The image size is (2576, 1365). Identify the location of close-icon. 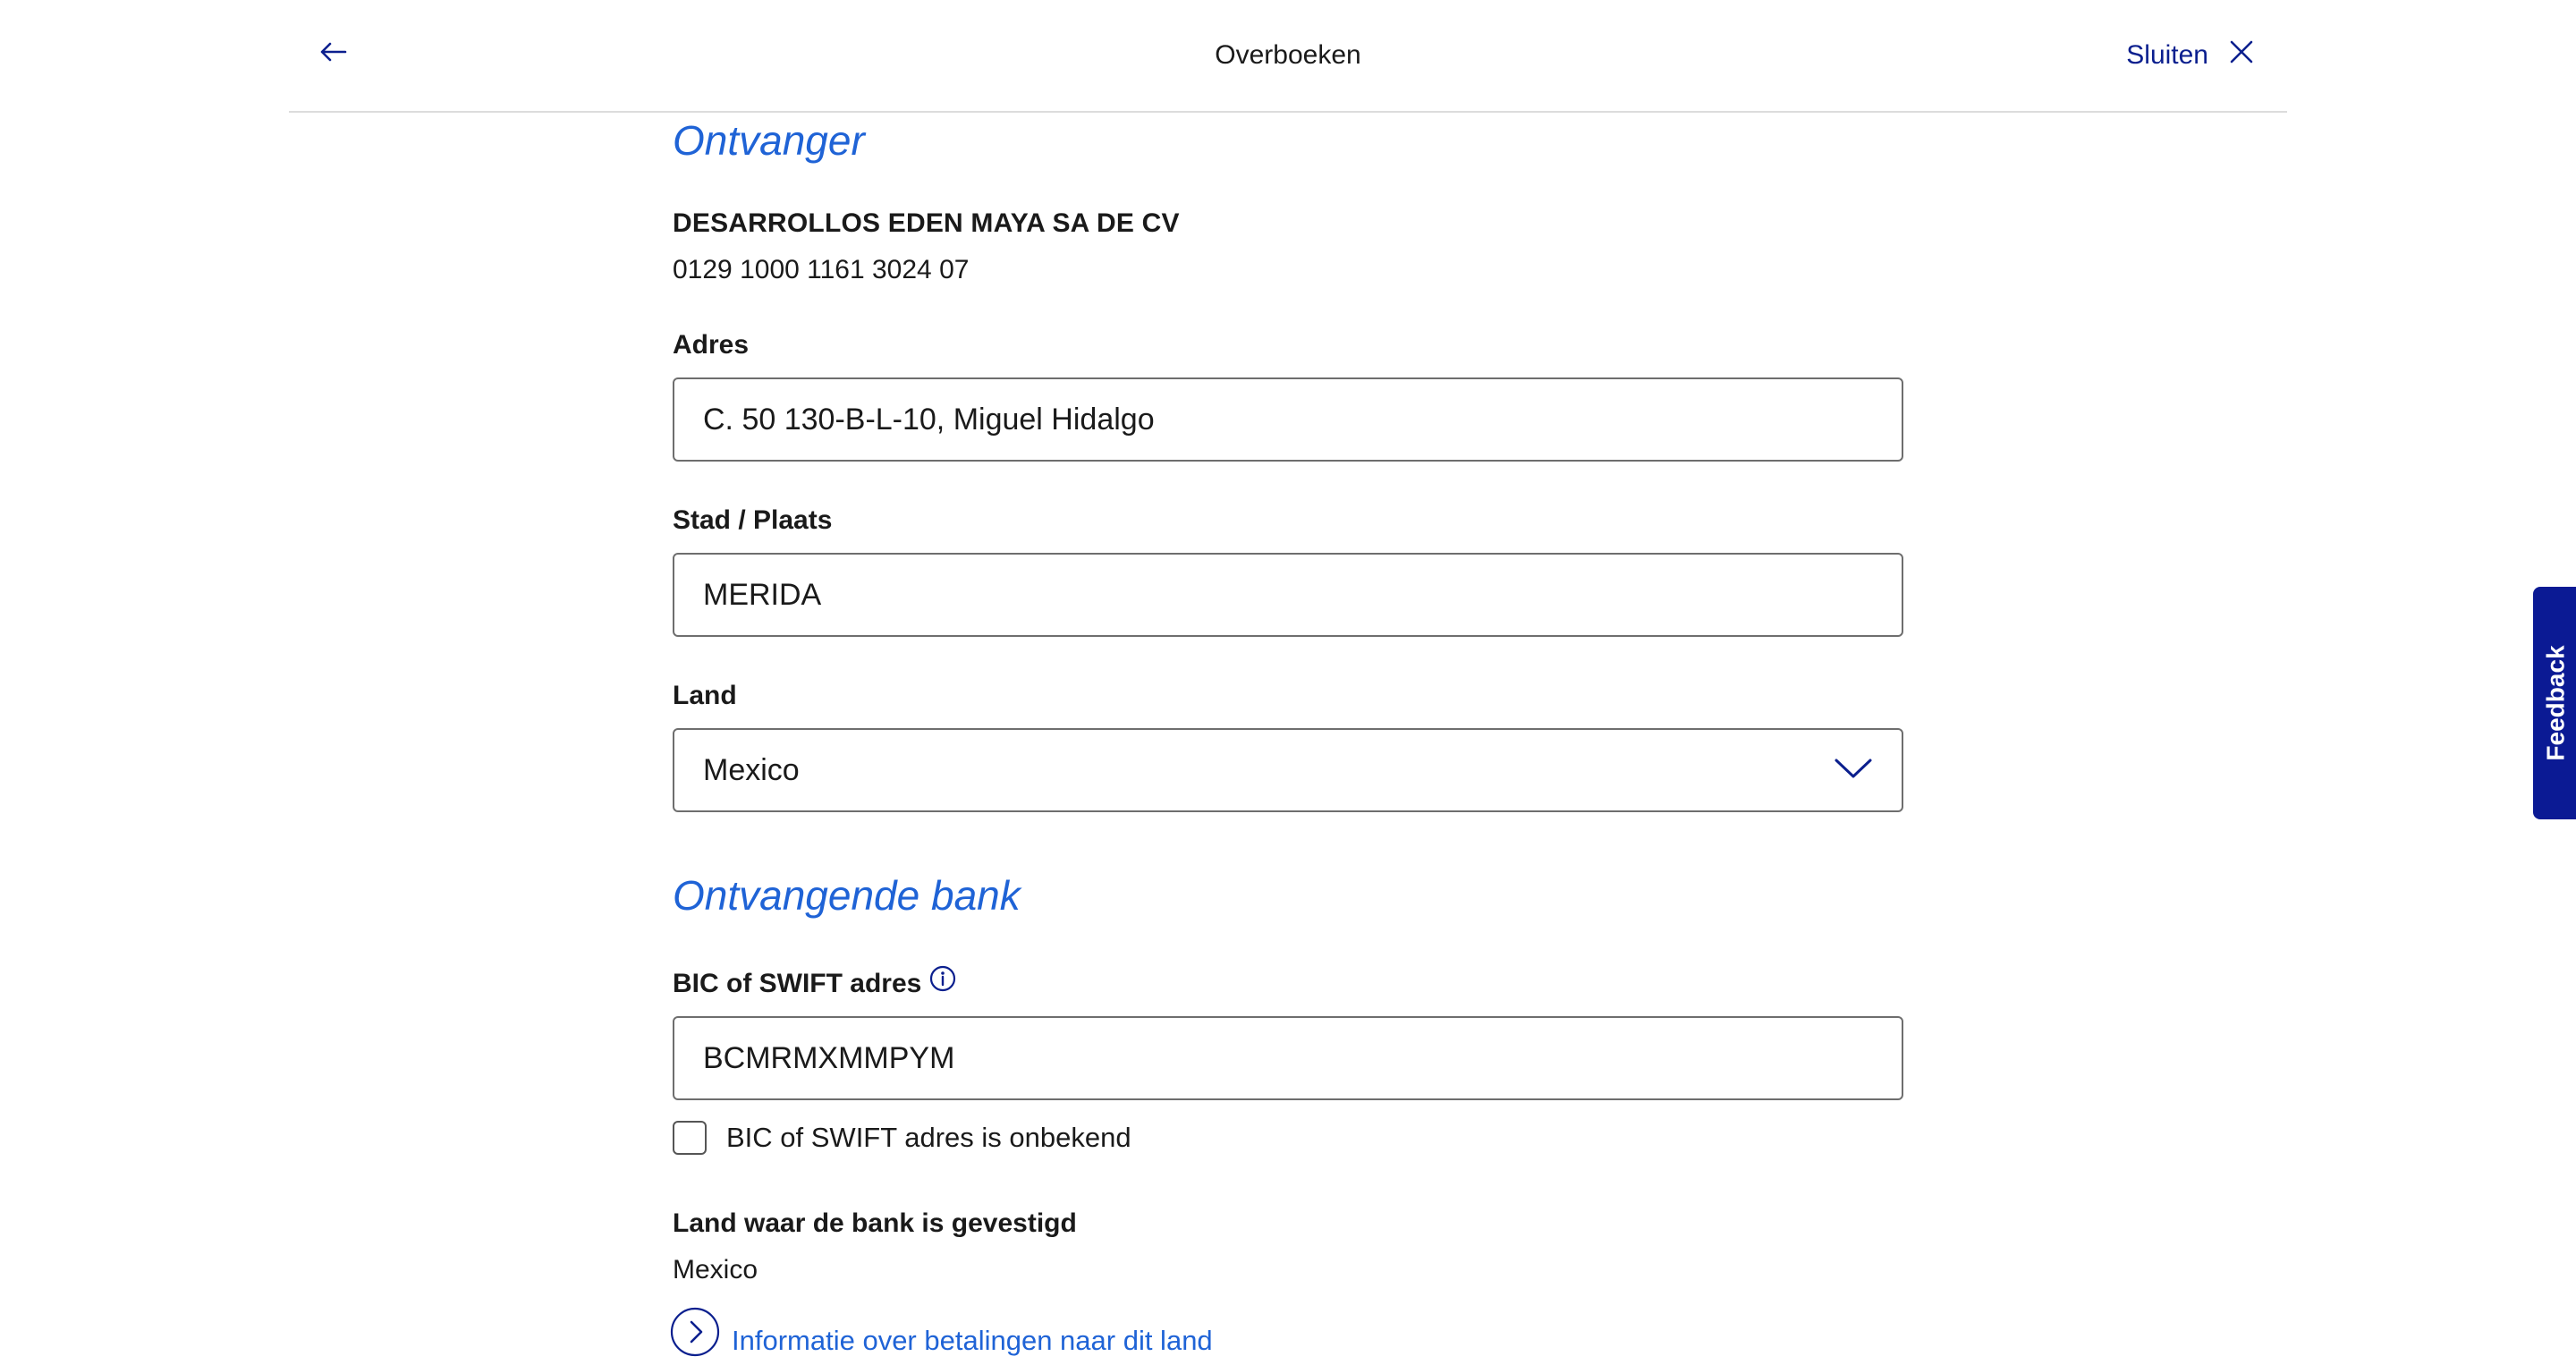
(2241, 55).